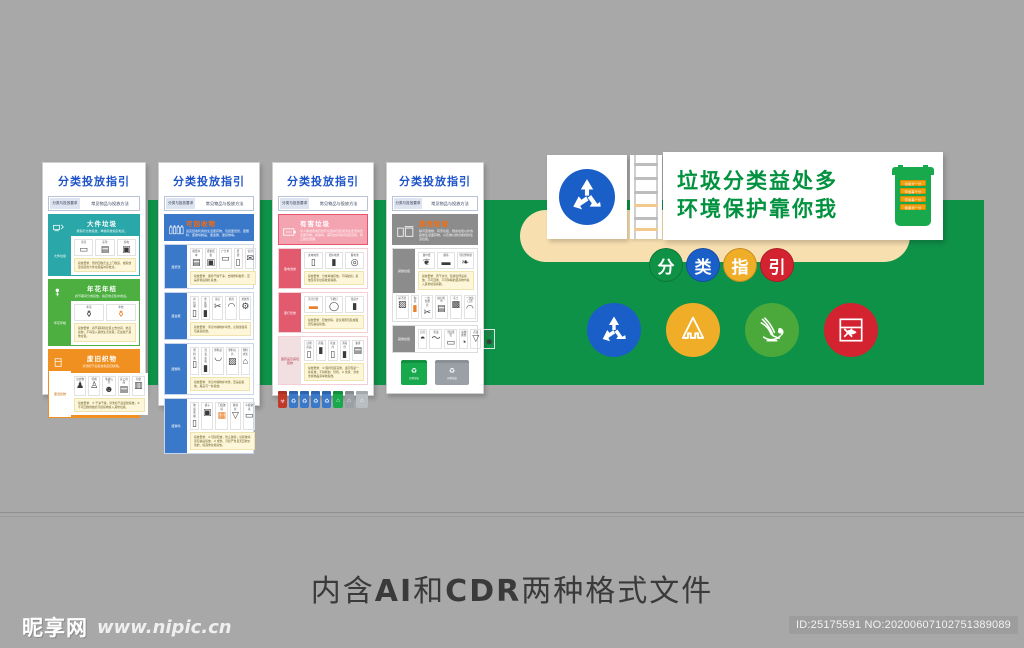 This screenshot has height=648, width=1024. I want to click on item-chip: 一次性口罩 ◠, so click(470, 306).